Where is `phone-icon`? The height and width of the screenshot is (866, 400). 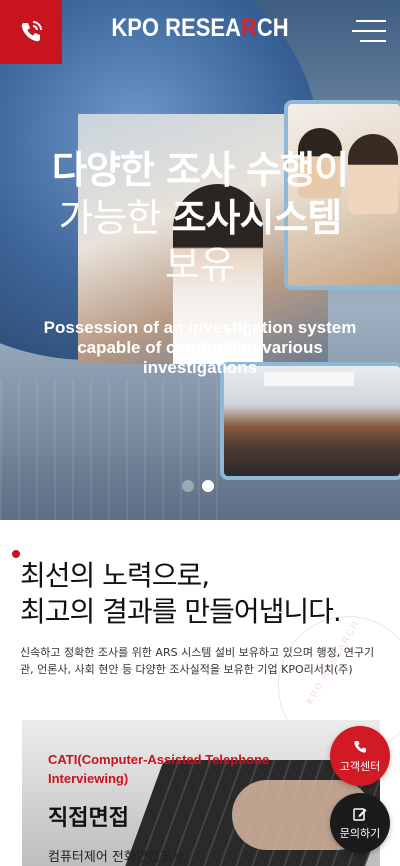 phone-icon is located at coordinates (360, 746).